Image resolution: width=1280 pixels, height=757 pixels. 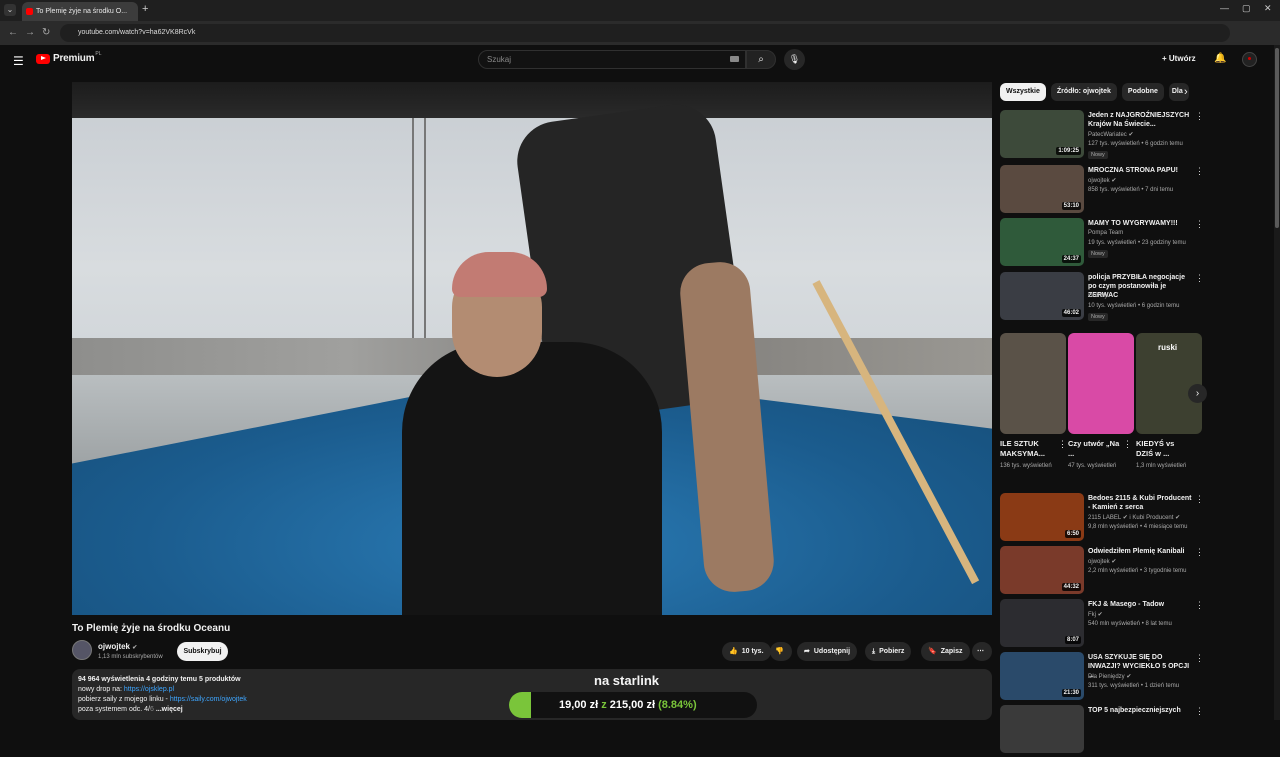 I want to click on close-icon: ✕, so click(x=1268, y=8).